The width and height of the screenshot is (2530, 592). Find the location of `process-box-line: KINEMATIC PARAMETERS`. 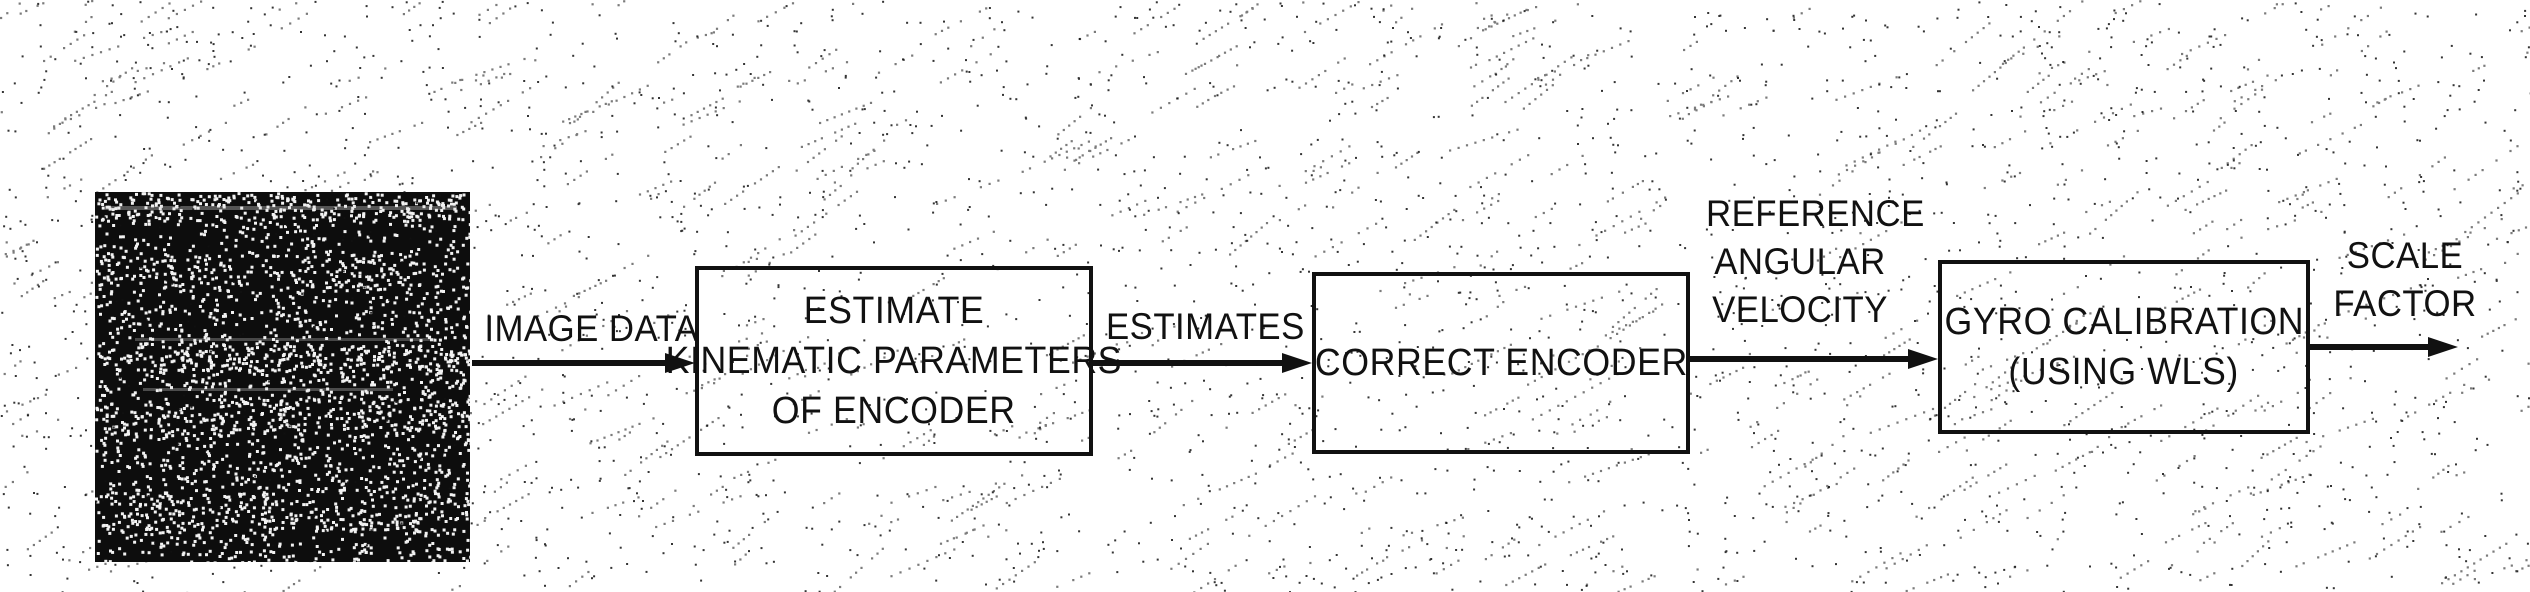

process-box-line: KINEMATIC PARAMETERS is located at coordinates (894, 360).